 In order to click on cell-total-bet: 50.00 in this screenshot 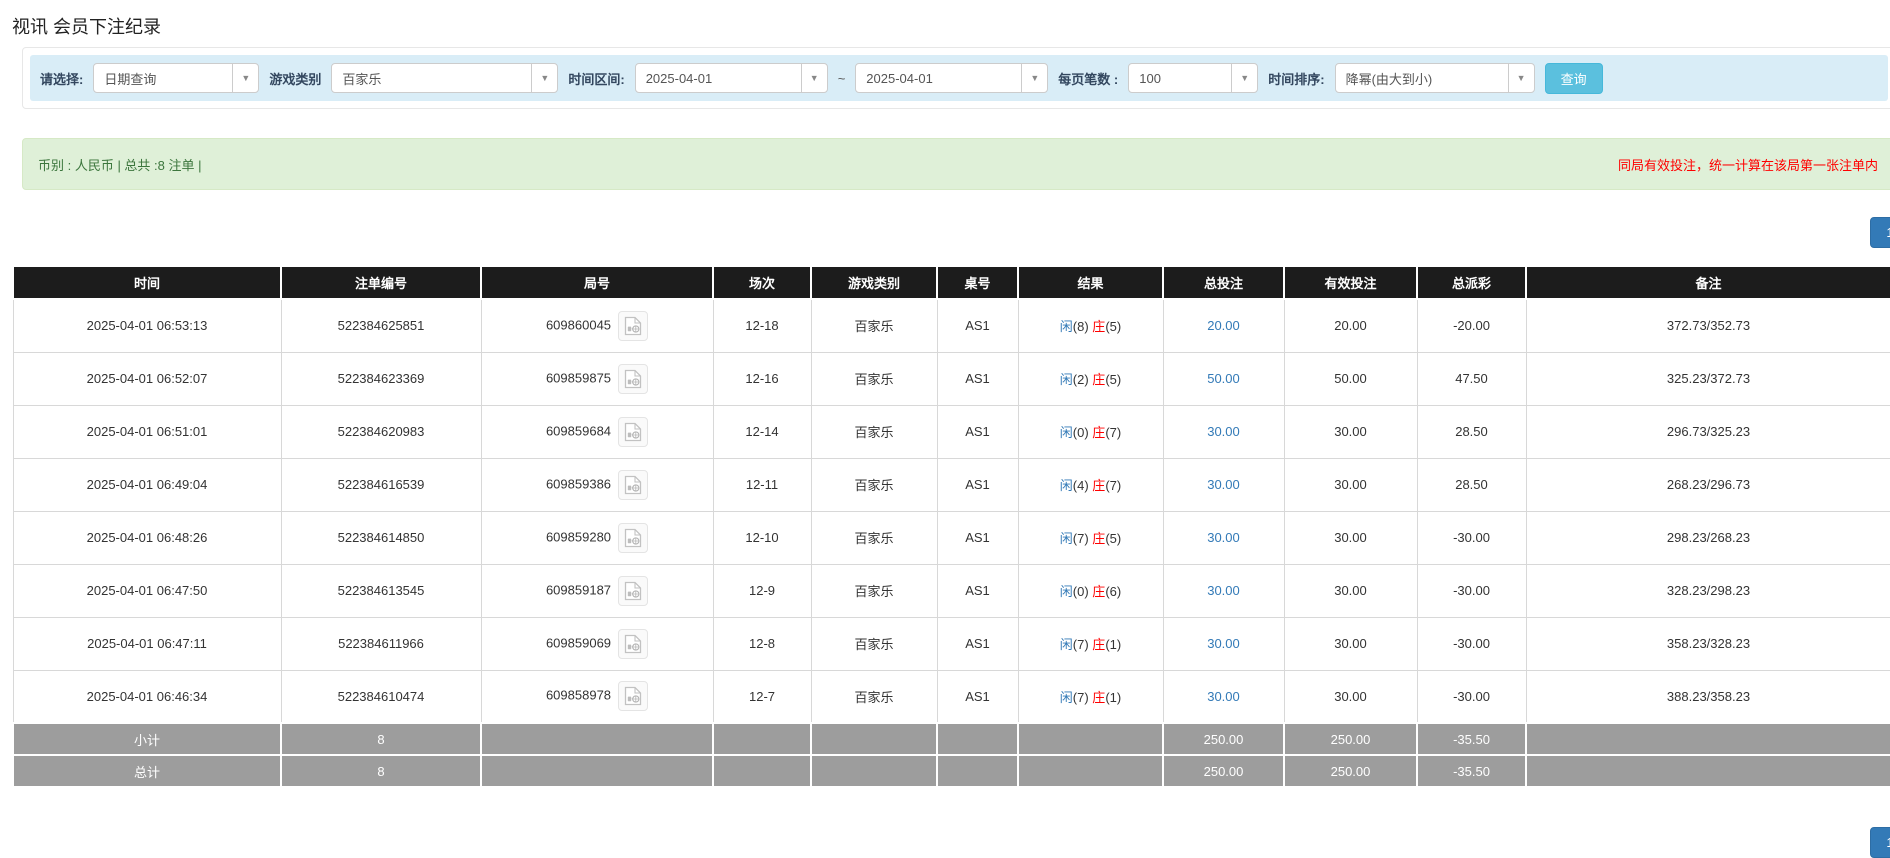, I will do `click(1223, 378)`.